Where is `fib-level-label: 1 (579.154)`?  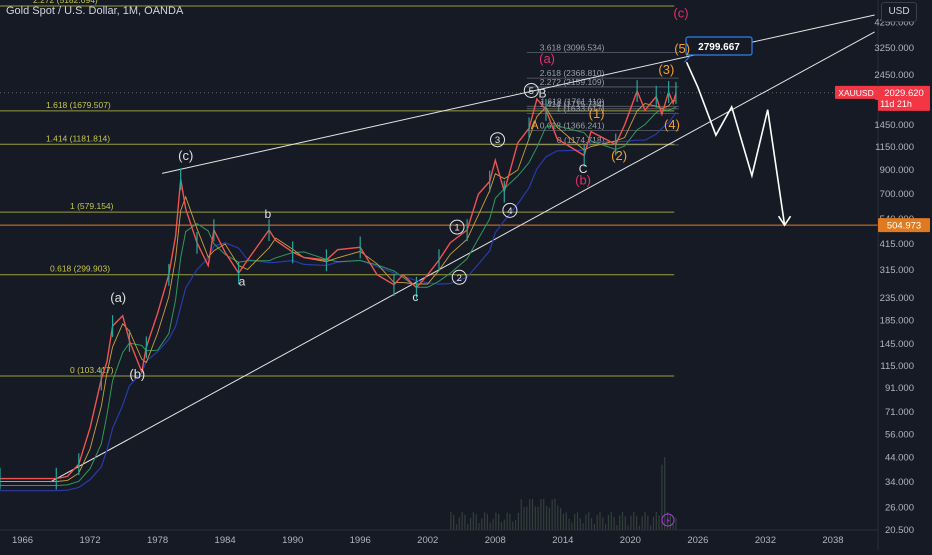 fib-level-label: 1 (579.154) is located at coordinates (92, 206).